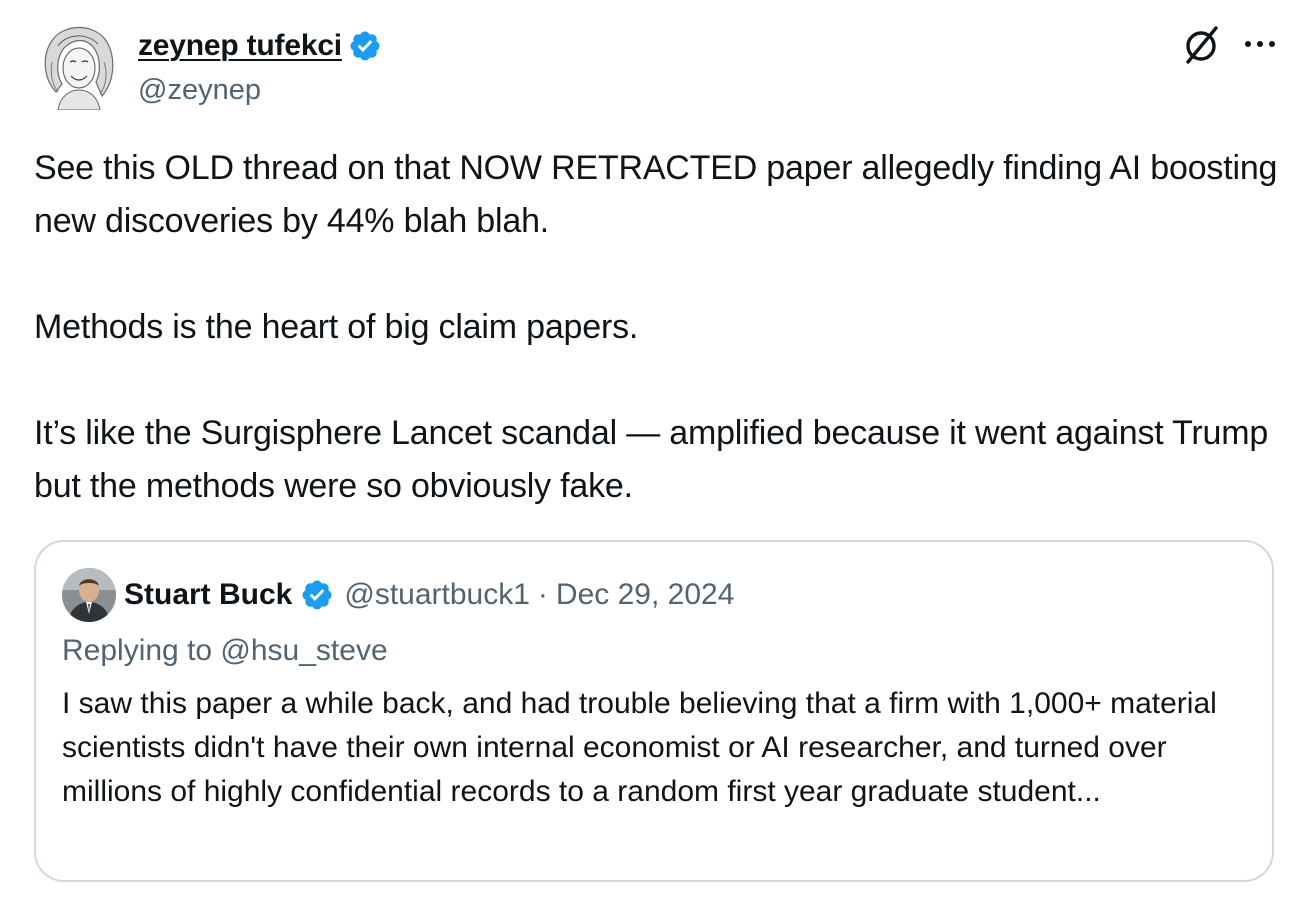 Image resolution: width=1310 pixels, height=911 pixels. Describe the element at coordinates (645, 595) in the screenshot. I see `quoted-tweet-date: Dec 29, 2024` at that location.